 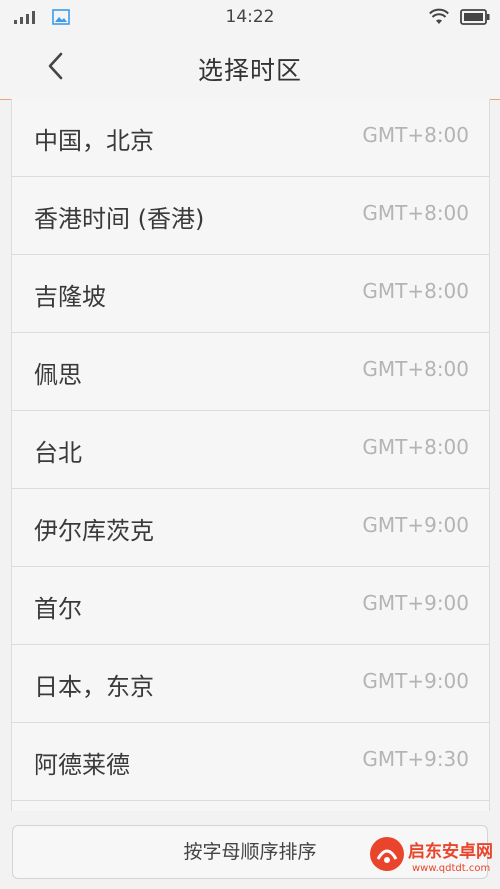 I want to click on wifi-icon, so click(x=439, y=16).